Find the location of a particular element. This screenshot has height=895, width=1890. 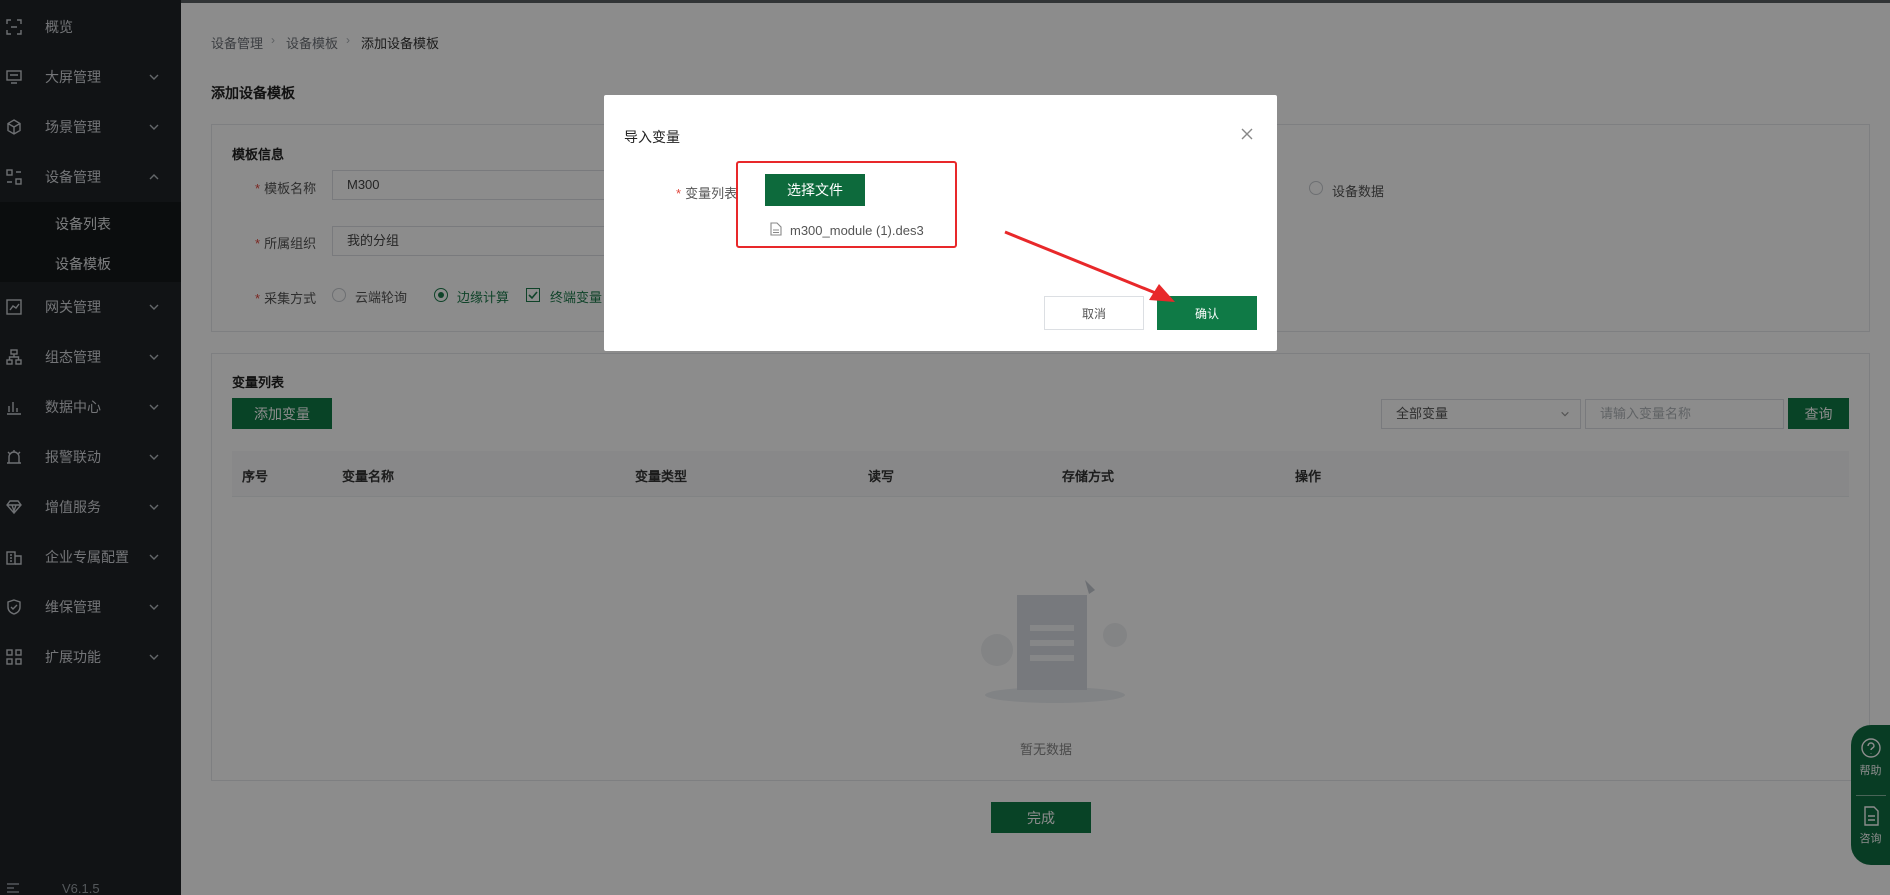

choose-file-button: 选择文件 is located at coordinates (815, 190).